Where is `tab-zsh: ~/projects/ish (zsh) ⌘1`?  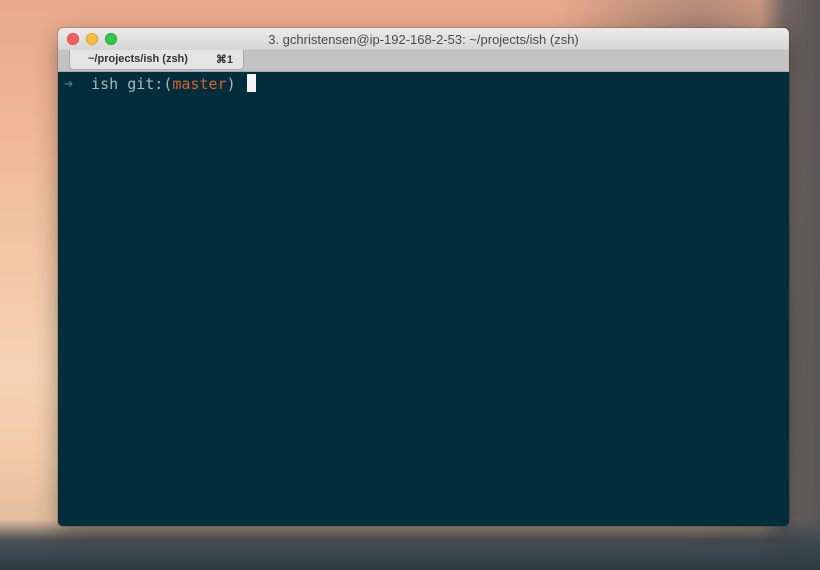
tab-zsh: ~/projects/ish (zsh) ⌘1 is located at coordinates (156, 60).